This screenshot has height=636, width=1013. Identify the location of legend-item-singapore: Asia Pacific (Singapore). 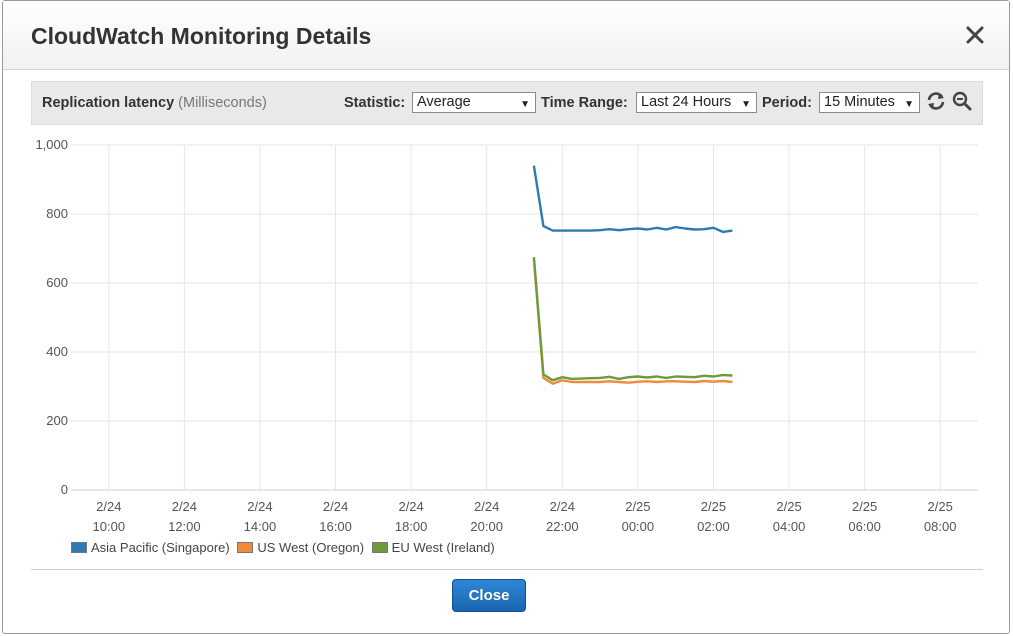
(150, 547).